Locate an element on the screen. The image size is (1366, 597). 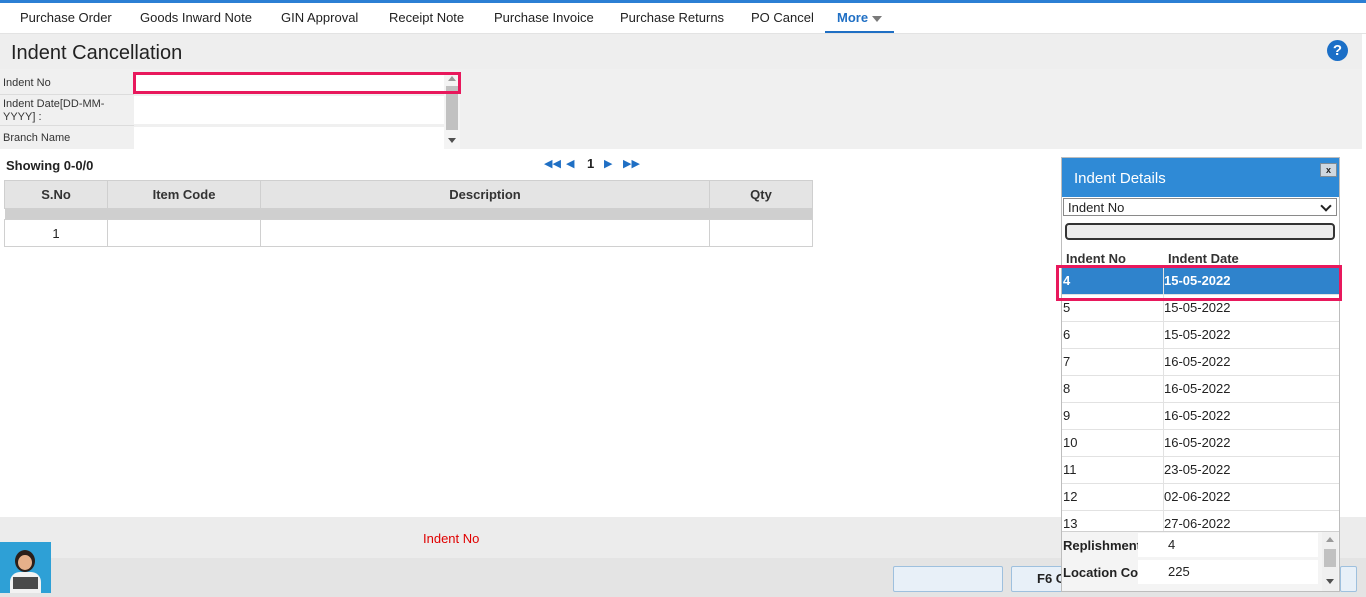
search-input is located at coordinates (1200, 231).